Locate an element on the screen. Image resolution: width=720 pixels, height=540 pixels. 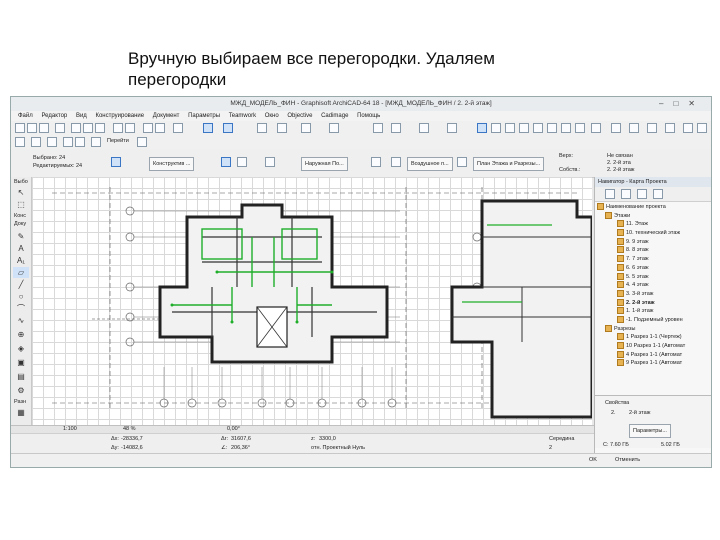
zoom-out-icon is located at coordinates (80, 142).